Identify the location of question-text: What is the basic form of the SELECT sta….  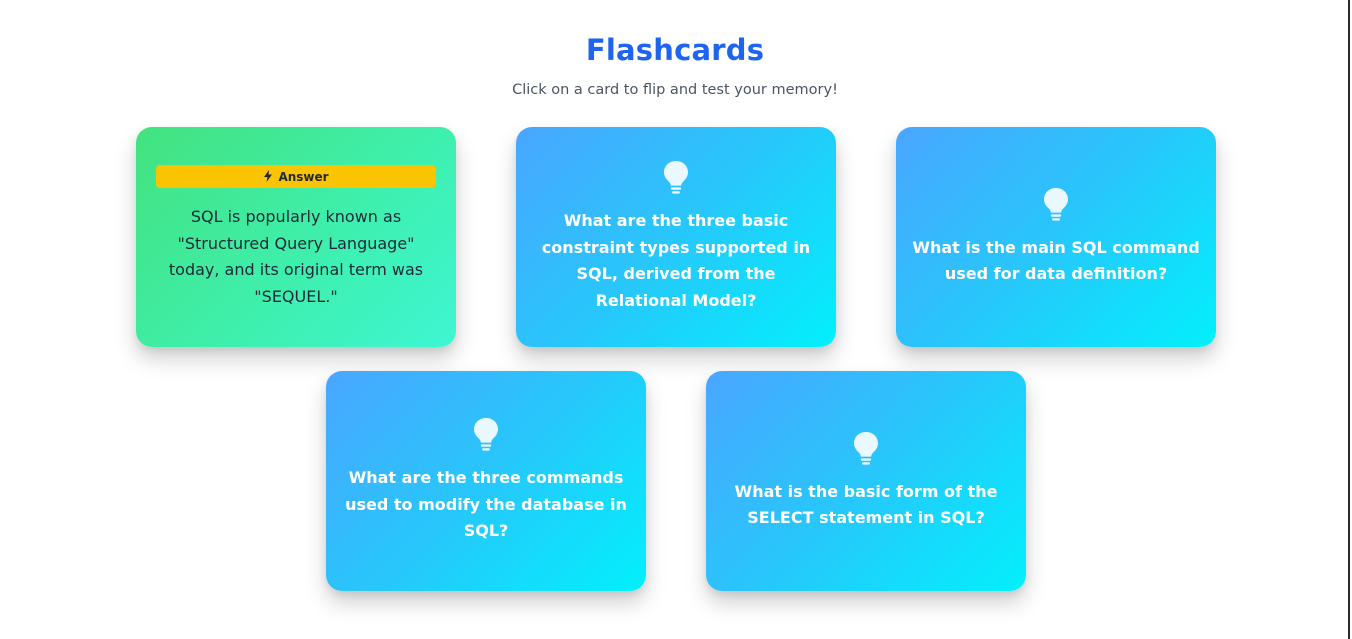
(866, 504).